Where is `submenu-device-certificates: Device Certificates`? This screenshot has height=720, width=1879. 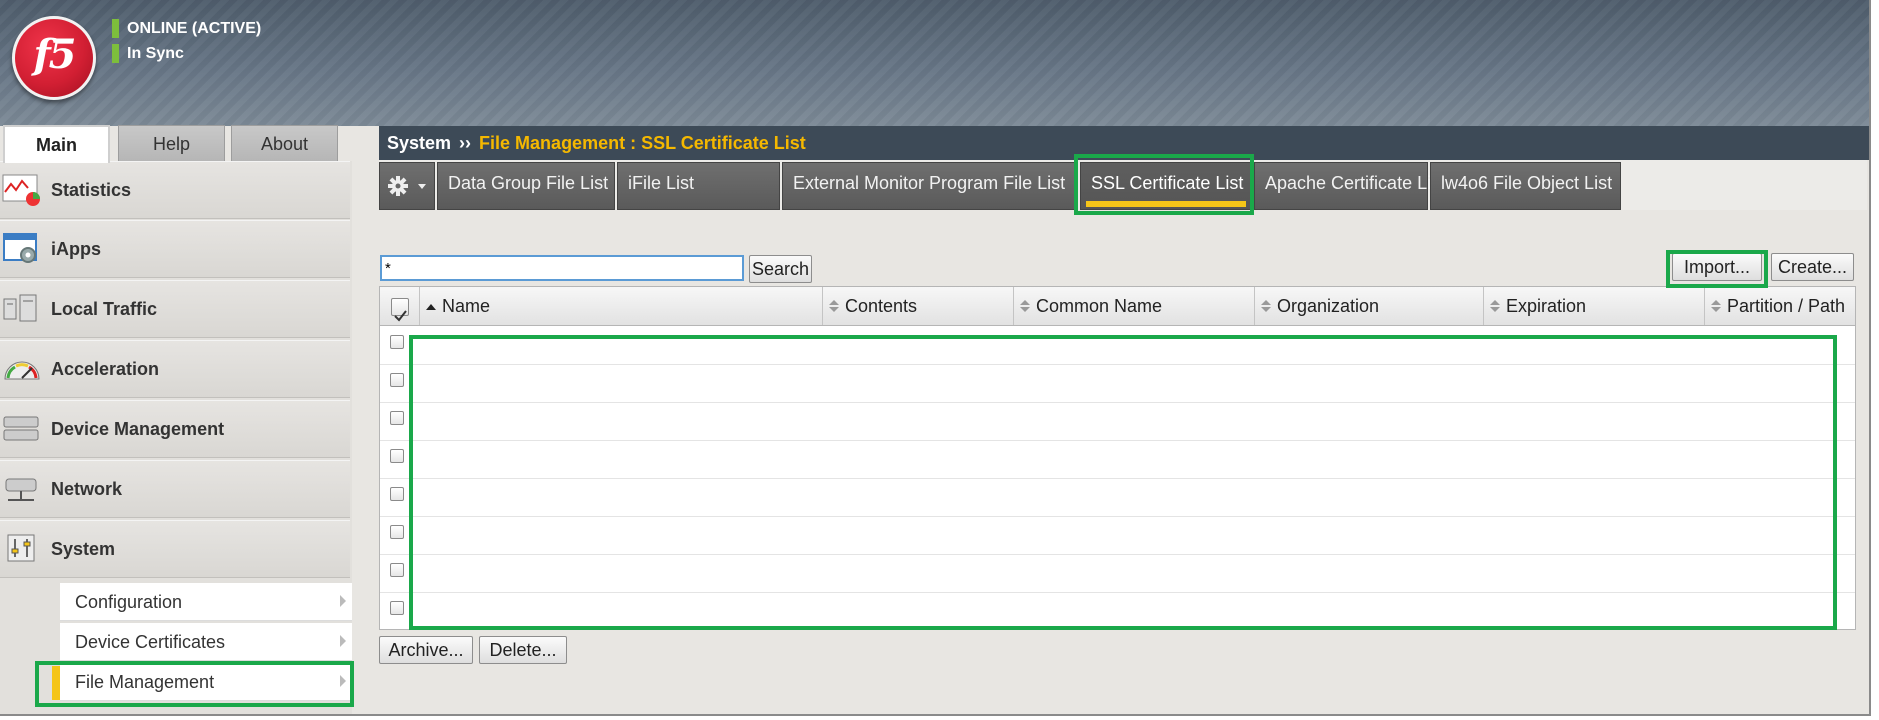 submenu-device-certificates: Device Certificates is located at coordinates (206, 642).